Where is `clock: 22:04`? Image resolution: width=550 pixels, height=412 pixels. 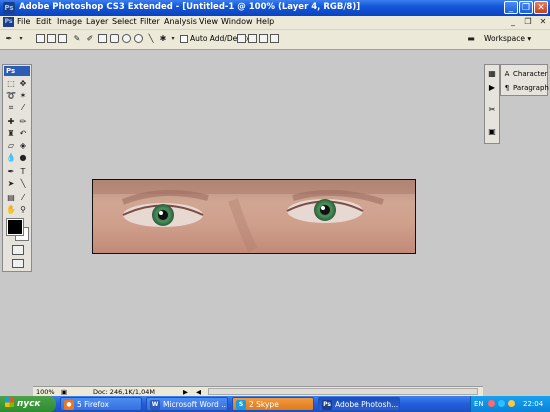 clock: 22:04 is located at coordinates (533, 404).